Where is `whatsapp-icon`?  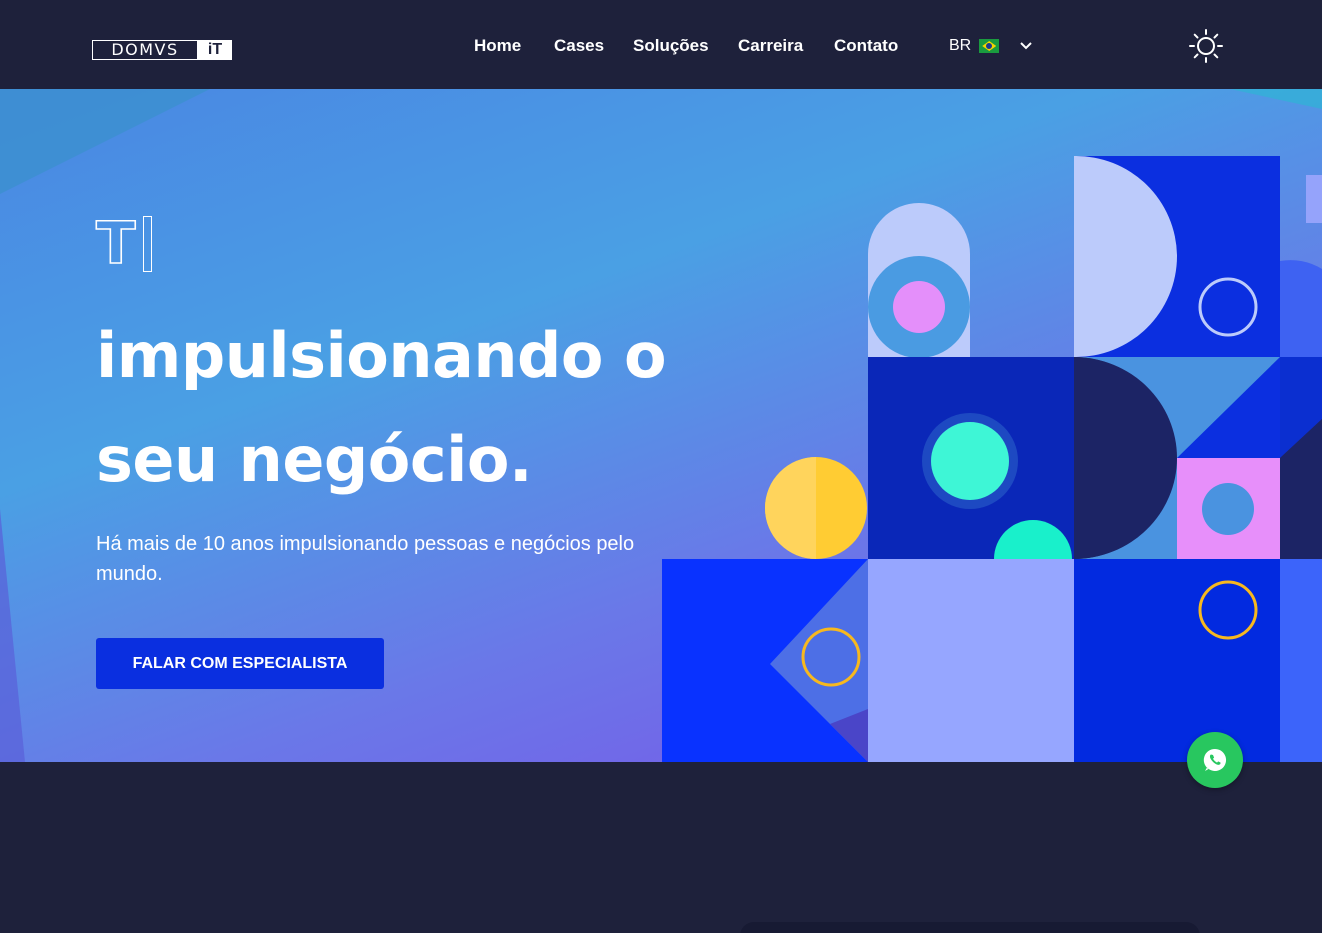
whatsapp-icon is located at coordinates (1215, 759).